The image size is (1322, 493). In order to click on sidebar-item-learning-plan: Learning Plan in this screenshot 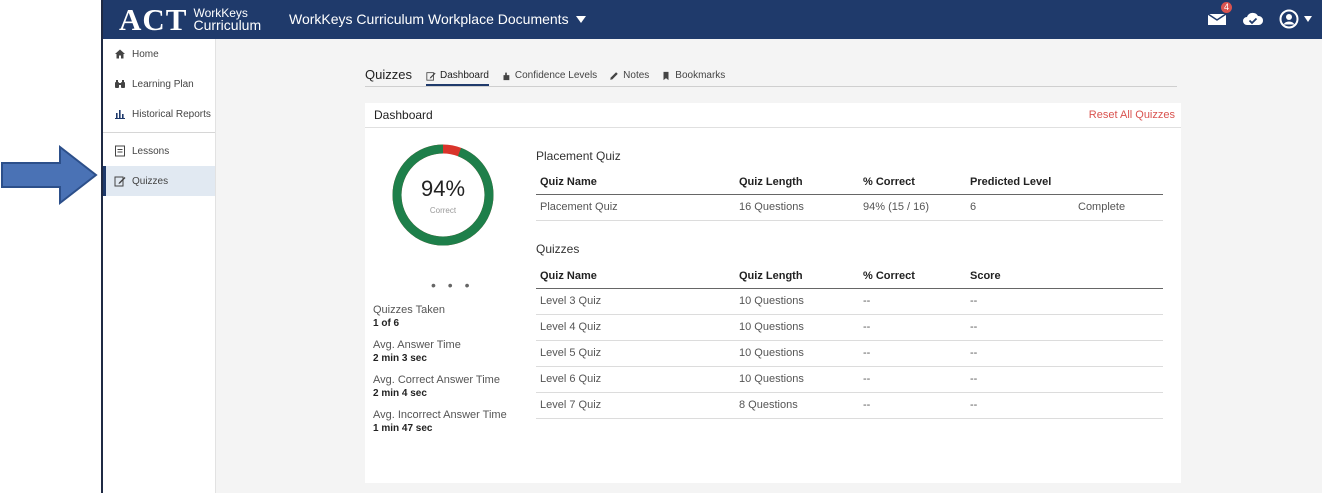, I will do `click(159, 84)`.